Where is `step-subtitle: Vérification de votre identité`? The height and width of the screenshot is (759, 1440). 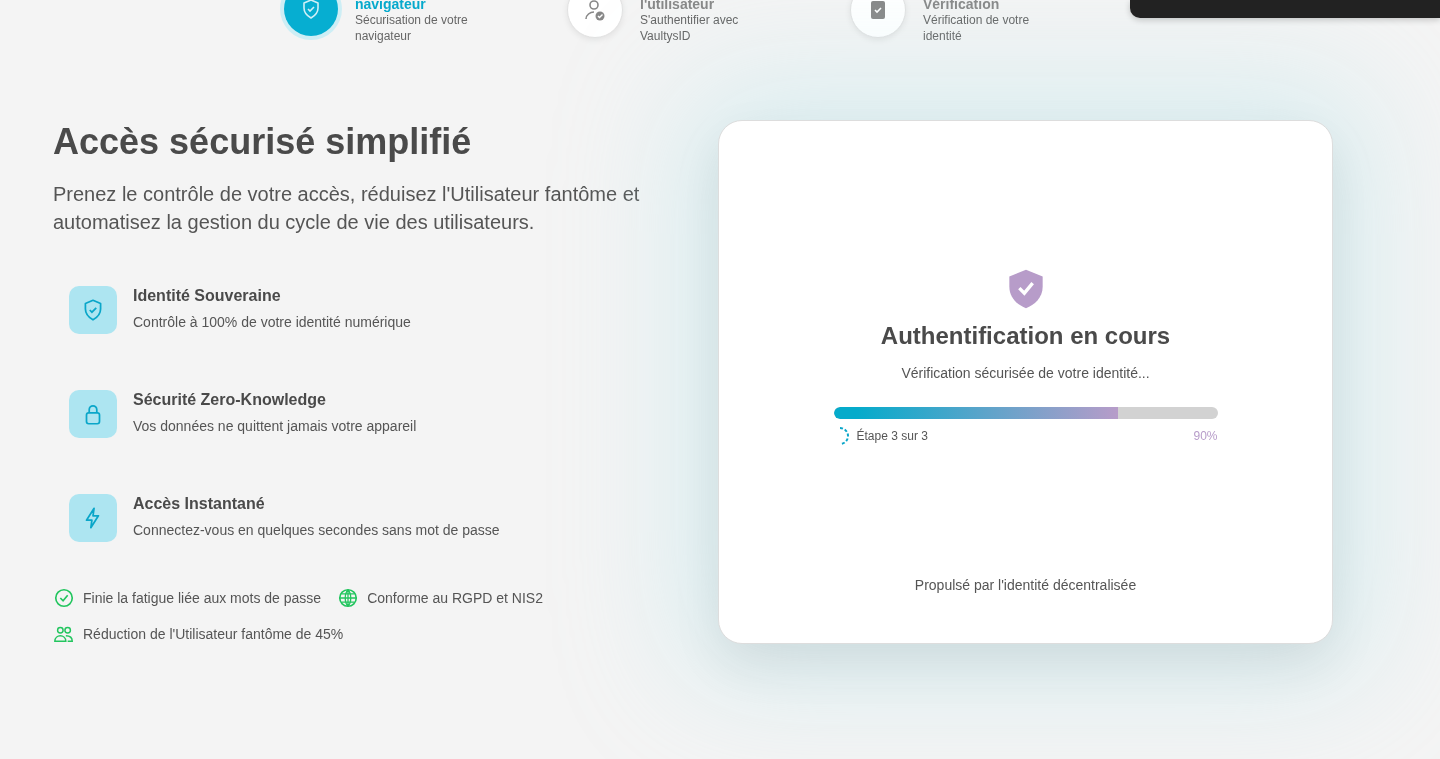 step-subtitle: Vérification de votre identité is located at coordinates (977, 28).